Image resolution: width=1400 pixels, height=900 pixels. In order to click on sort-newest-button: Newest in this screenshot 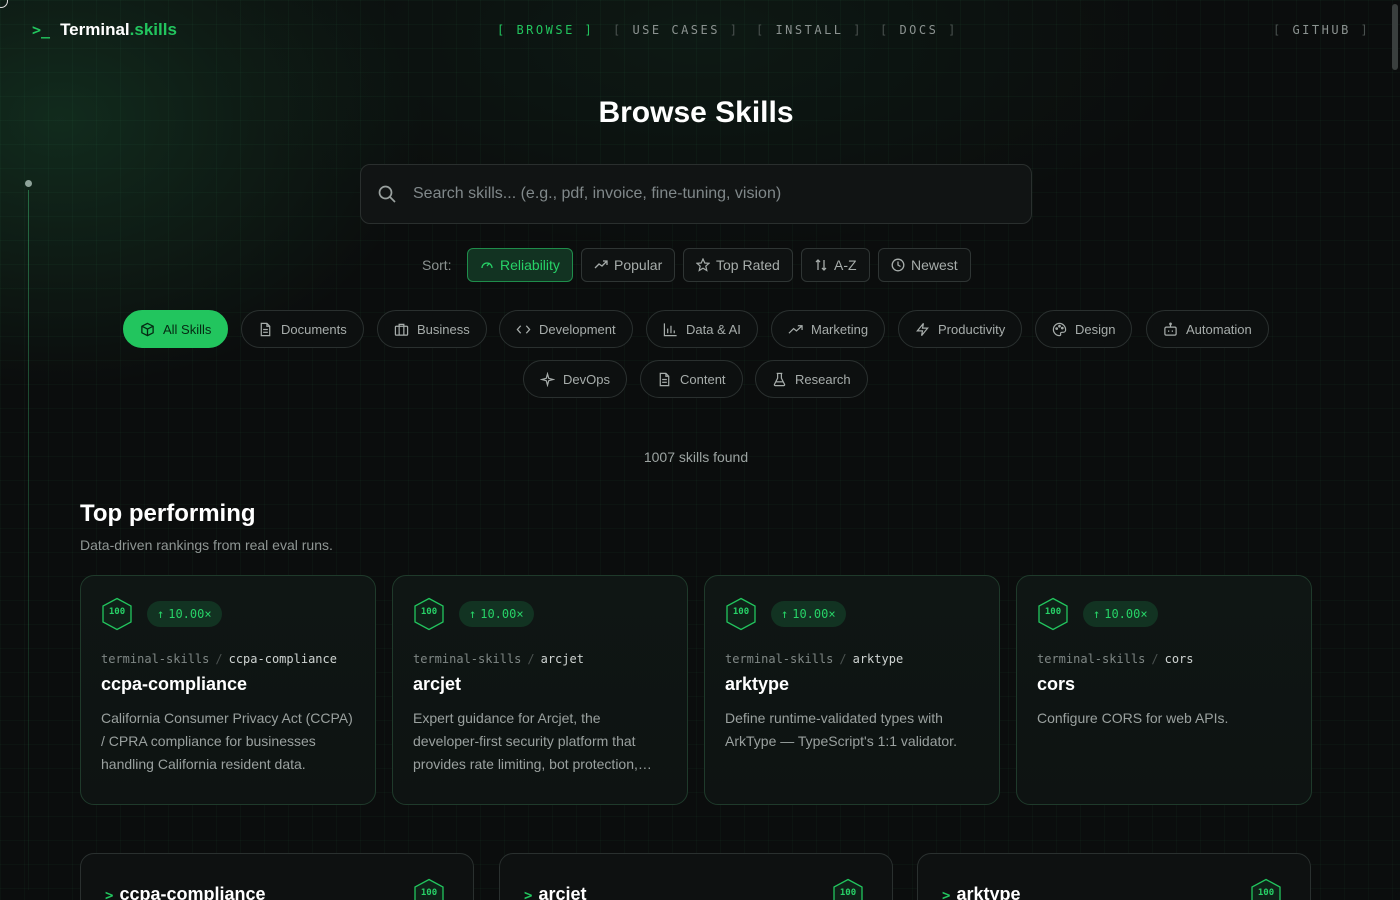, I will do `click(924, 265)`.